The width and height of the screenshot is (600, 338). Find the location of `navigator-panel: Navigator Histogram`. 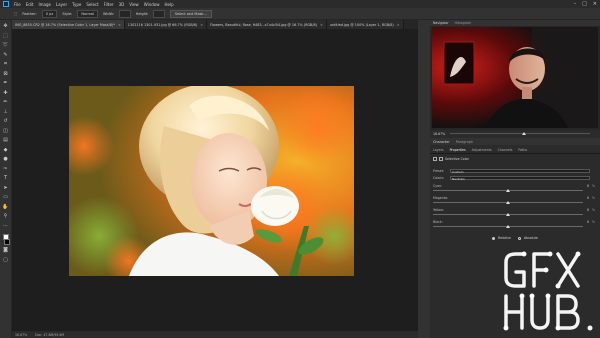

navigator-panel: Navigator Histogram is located at coordinates (515, 75).